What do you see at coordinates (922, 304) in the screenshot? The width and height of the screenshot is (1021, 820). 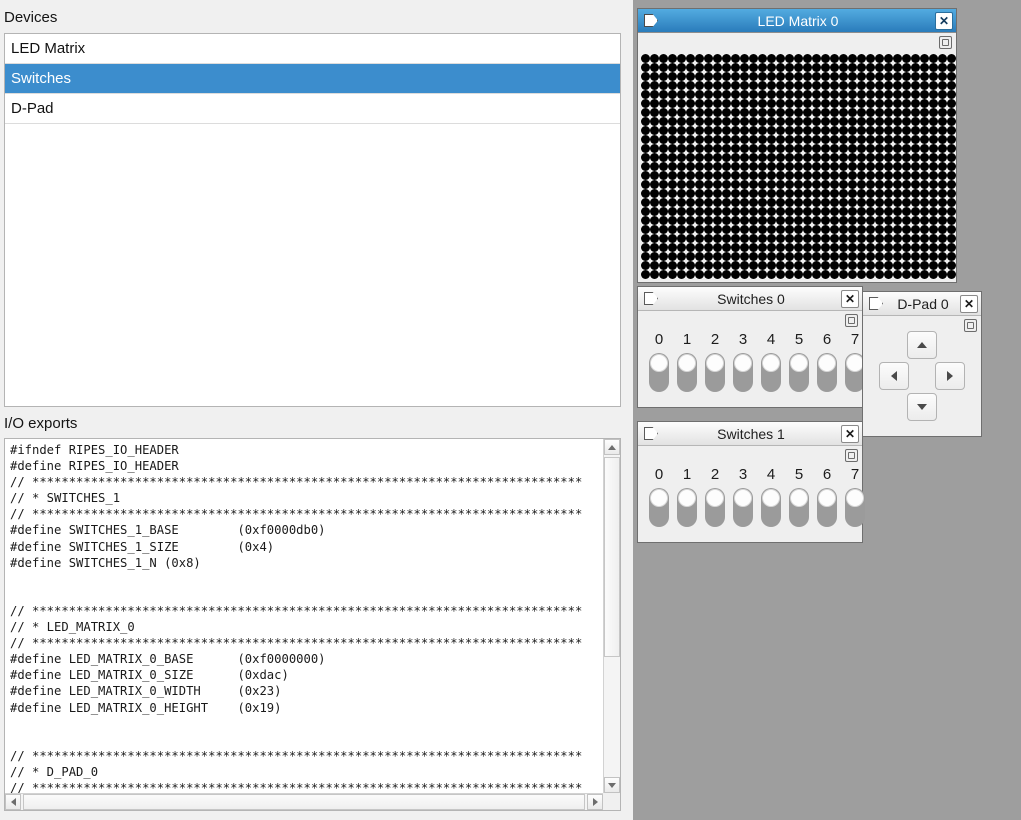 I see `d-pad-title-bar: D-Pad 0 ✕` at bounding box center [922, 304].